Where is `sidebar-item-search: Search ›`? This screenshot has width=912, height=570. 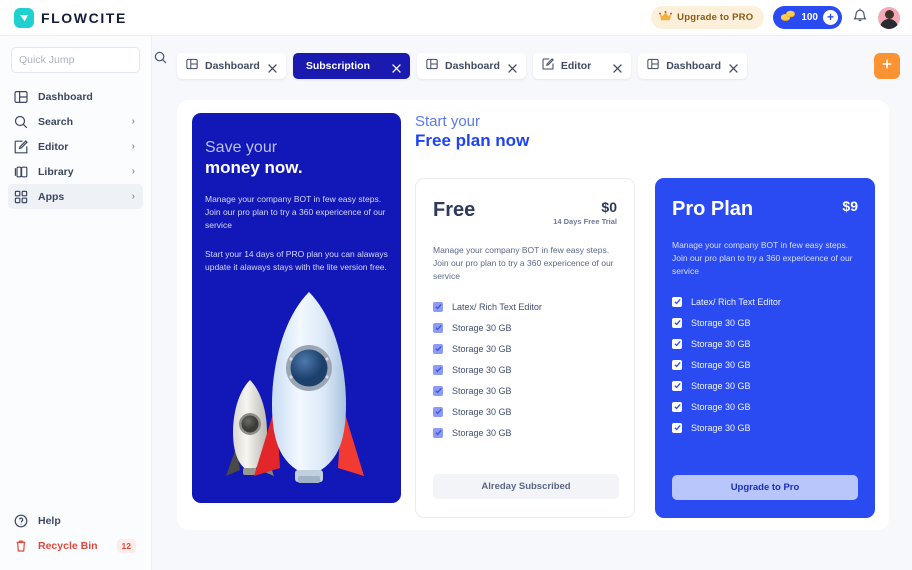 sidebar-item-search: Search › is located at coordinates (75, 121).